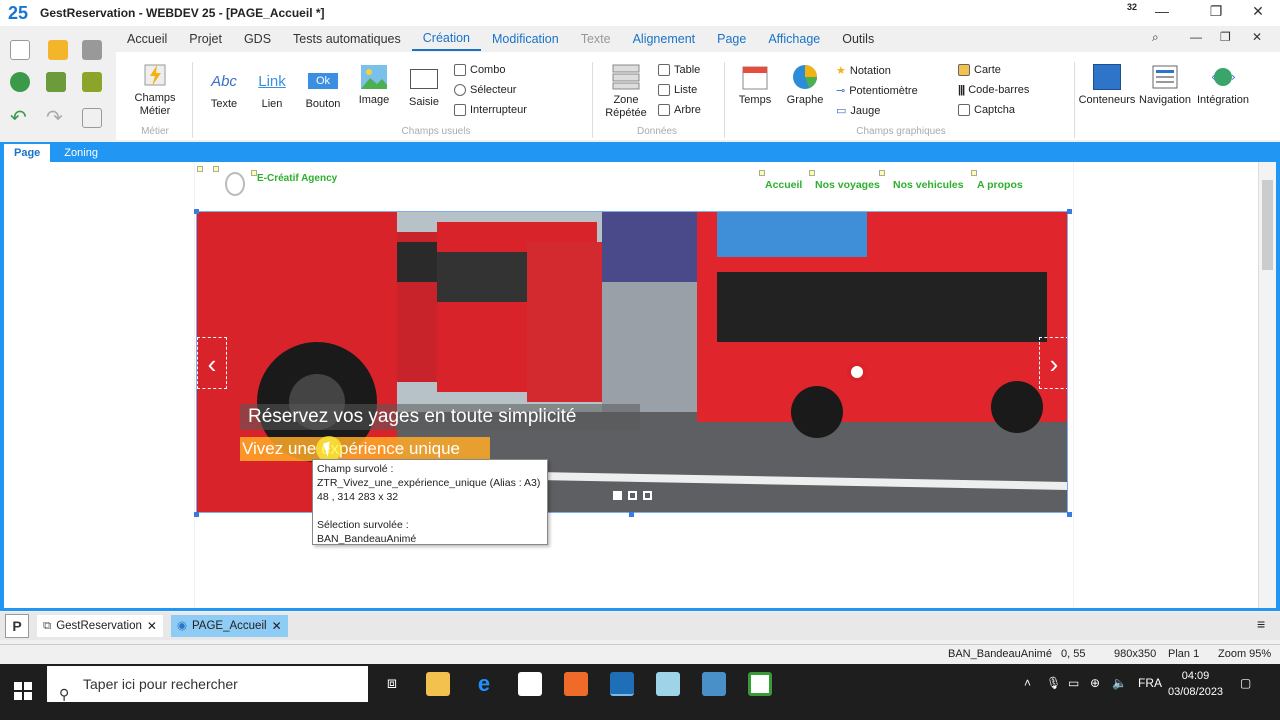 The image size is (1280, 720). Describe the element at coordinates (392, 684) in the screenshot. I see `task-view-icon: ⧈` at that location.